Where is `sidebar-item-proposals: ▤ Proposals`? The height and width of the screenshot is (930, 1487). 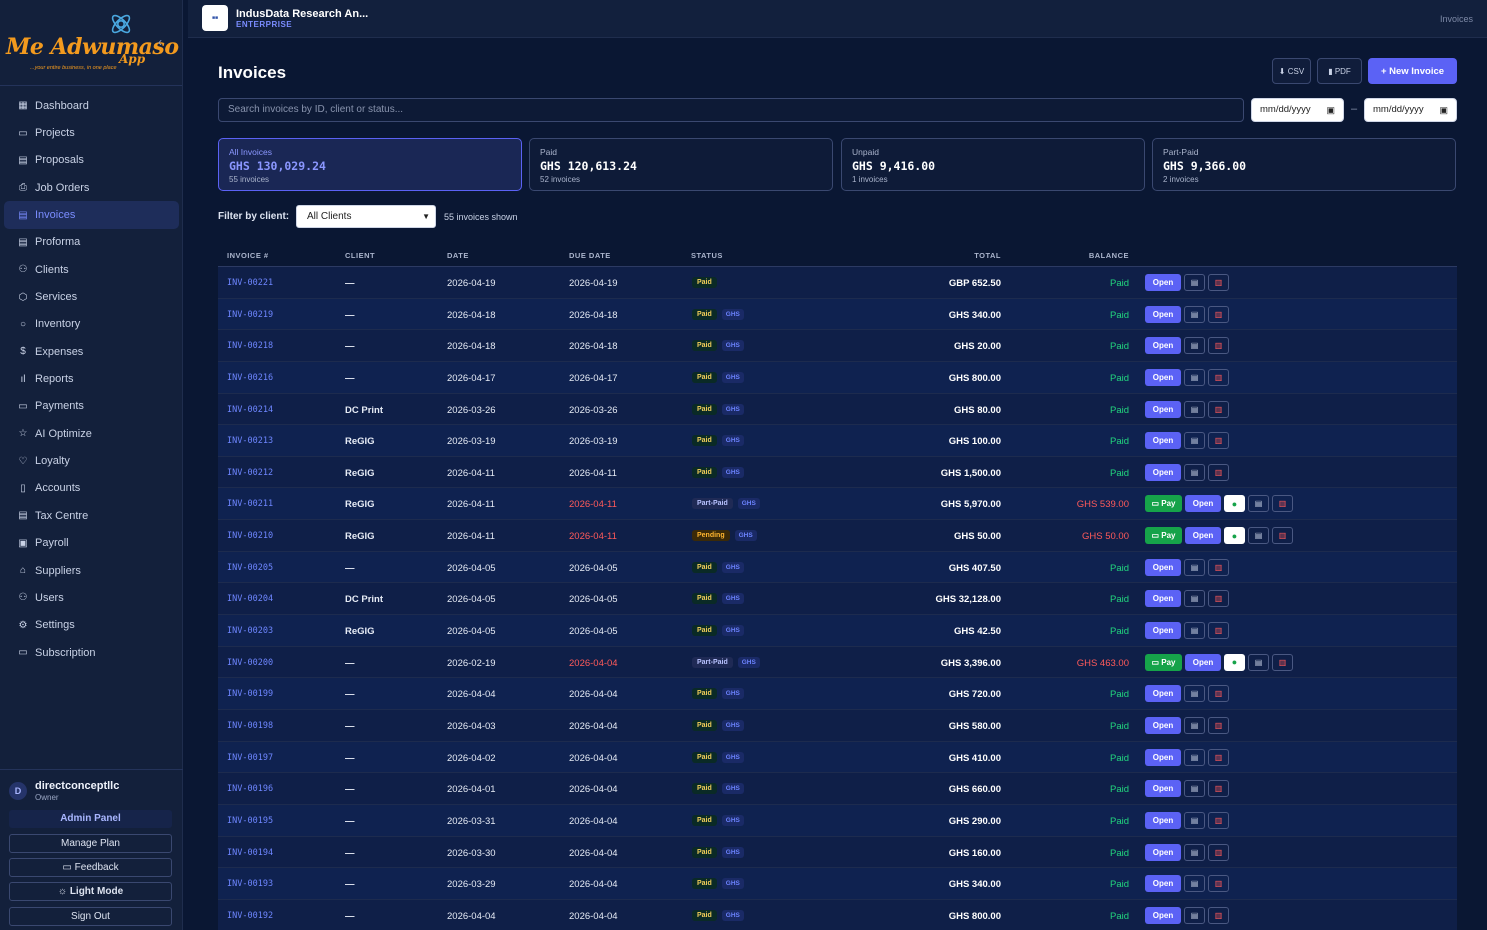 sidebar-item-proposals: ▤ Proposals is located at coordinates (91, 160).